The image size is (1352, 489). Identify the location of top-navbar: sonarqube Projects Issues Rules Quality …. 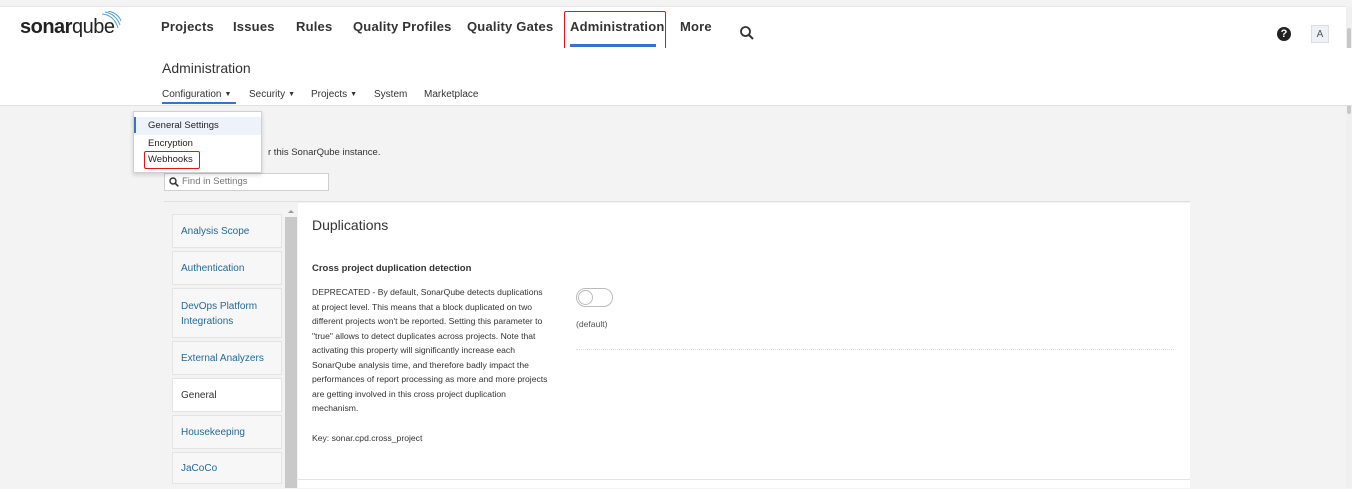
(676, 28).